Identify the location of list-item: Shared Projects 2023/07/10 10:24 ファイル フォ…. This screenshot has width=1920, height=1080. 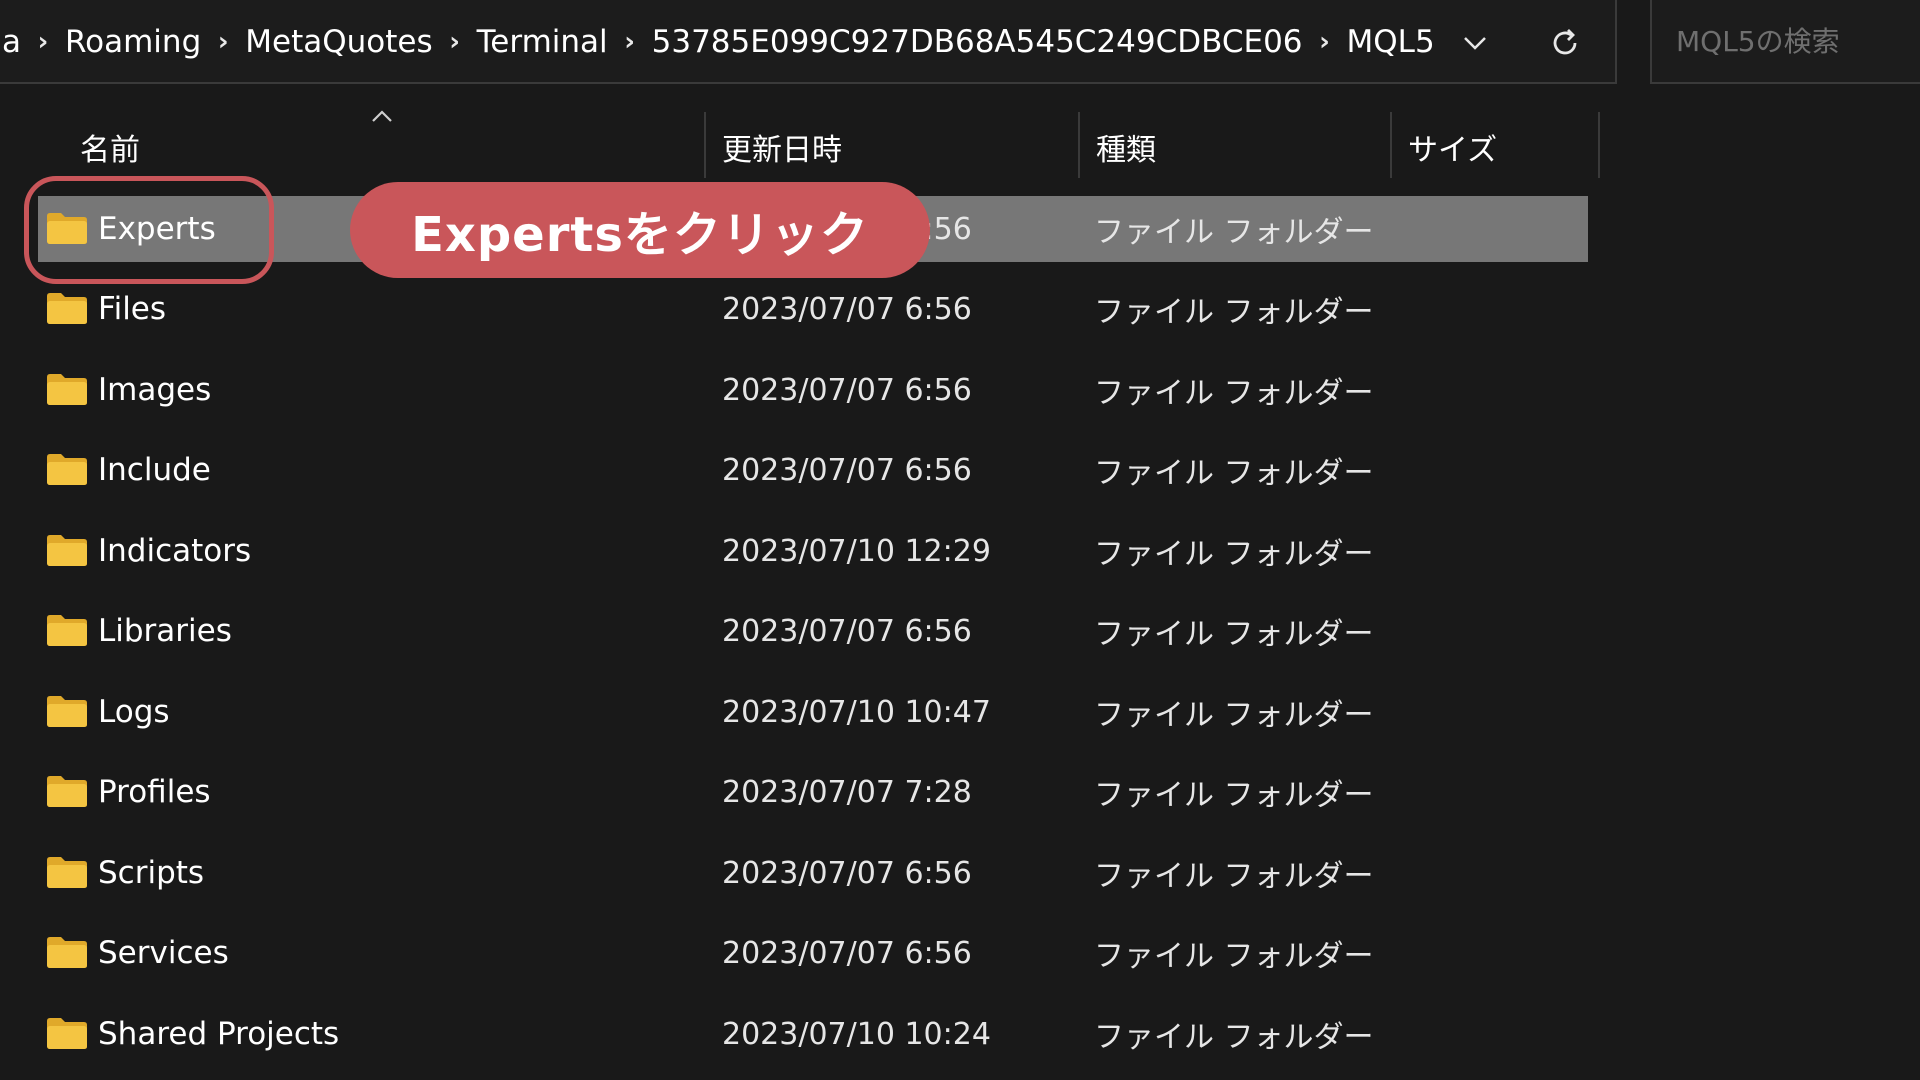
(813, 1034).